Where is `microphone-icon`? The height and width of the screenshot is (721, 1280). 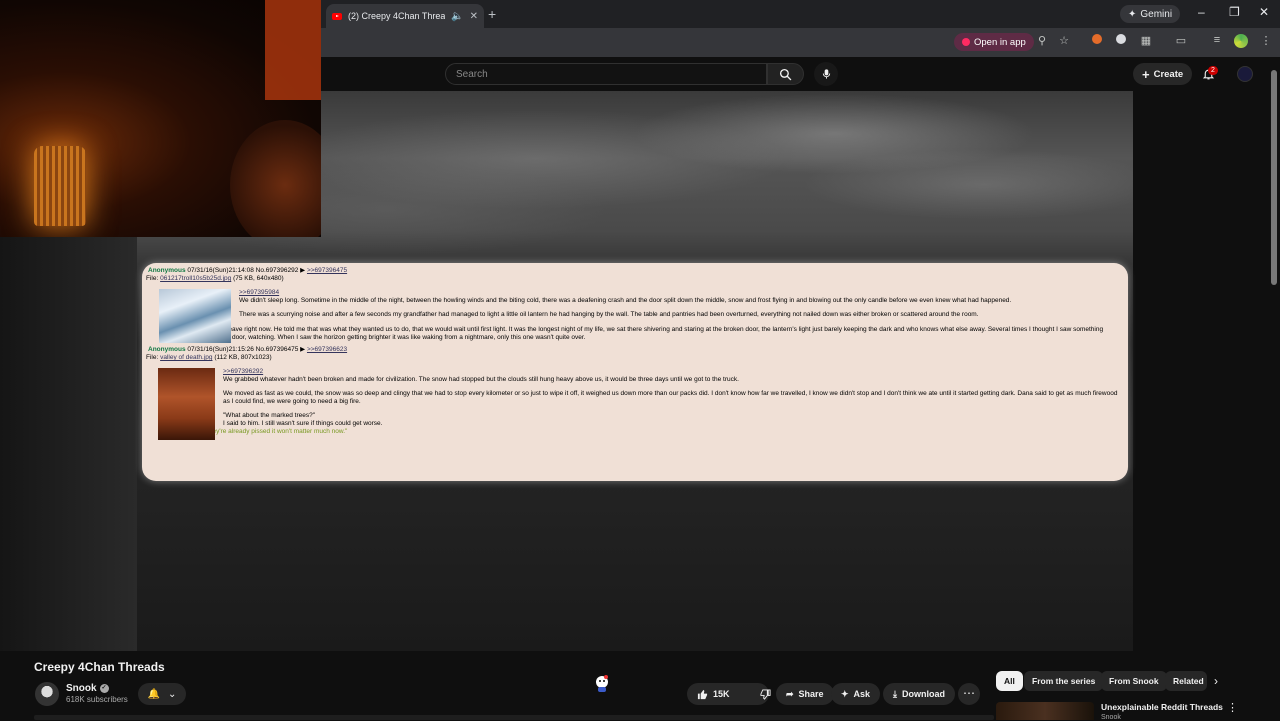 microphone-icon is located at coordinates (826, 74).